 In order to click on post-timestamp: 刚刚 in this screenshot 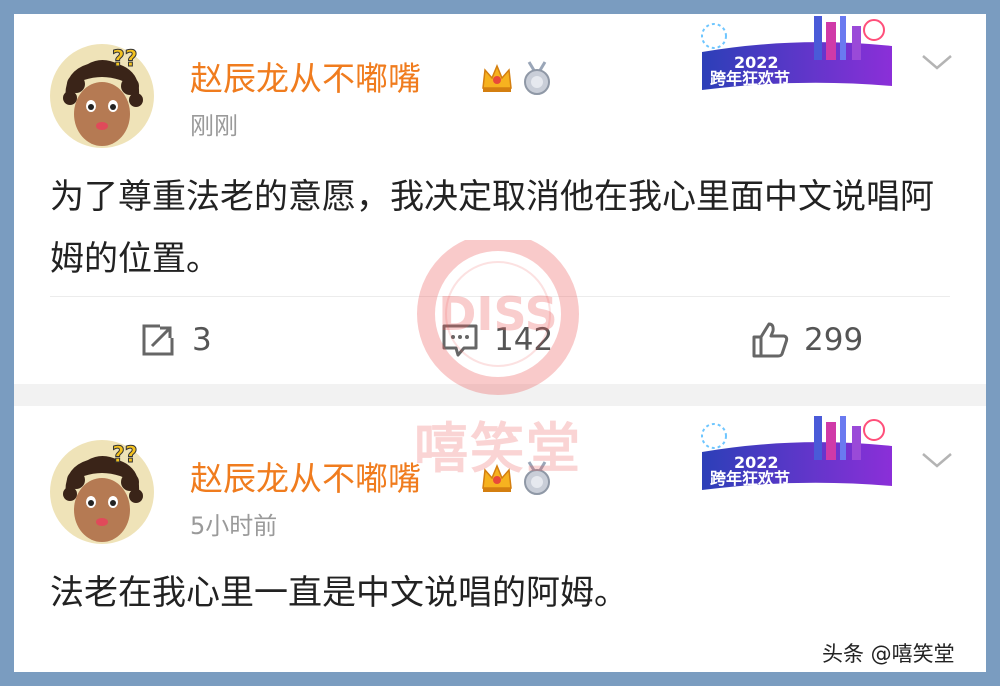, I will do `click(214, 126)`.